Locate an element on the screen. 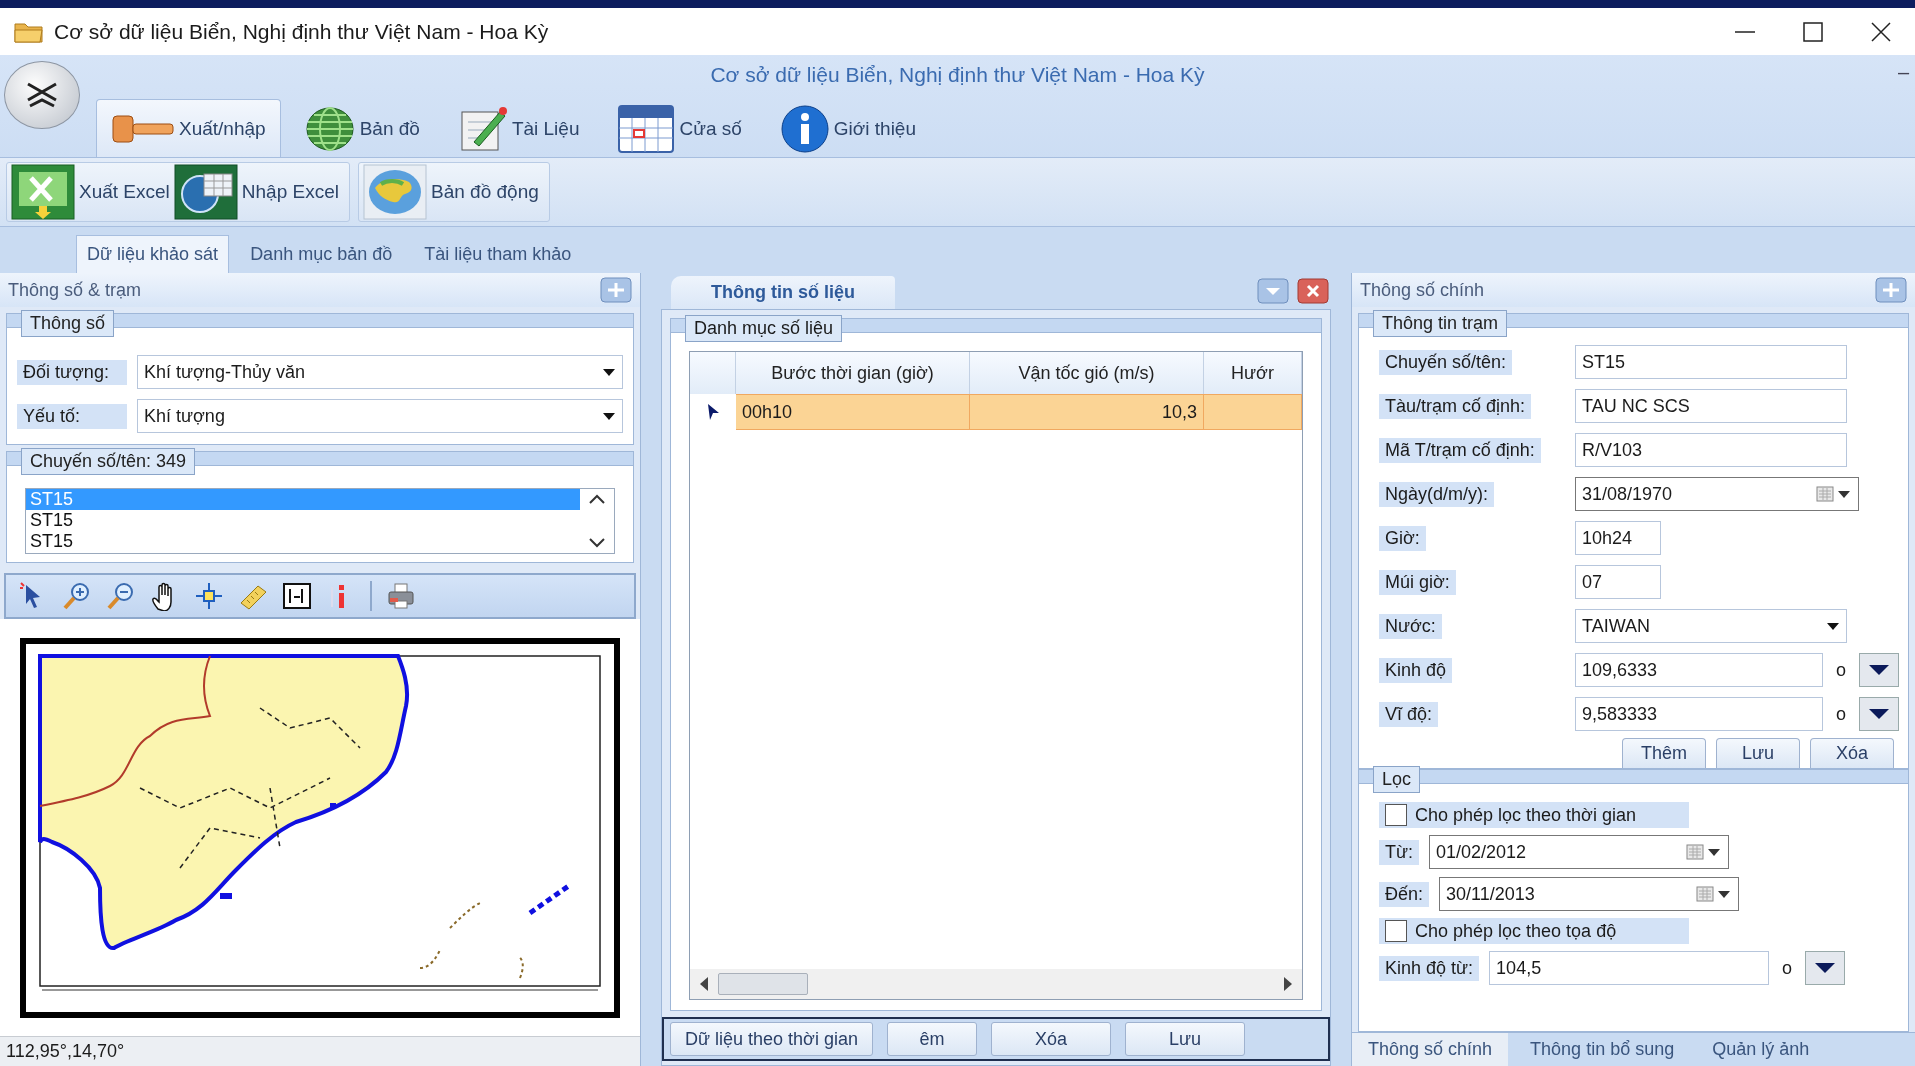 The width and height of the screenshot is (1915, 1066). ribbon-button: Xuất Excel is located at coordinates (90, 192).